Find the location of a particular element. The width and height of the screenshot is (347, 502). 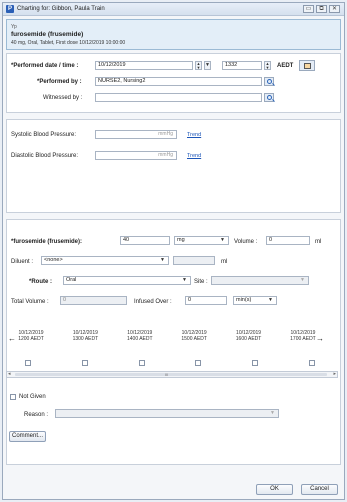

dose-unit-select: mg ▼ is located at coordinates (201, 240).